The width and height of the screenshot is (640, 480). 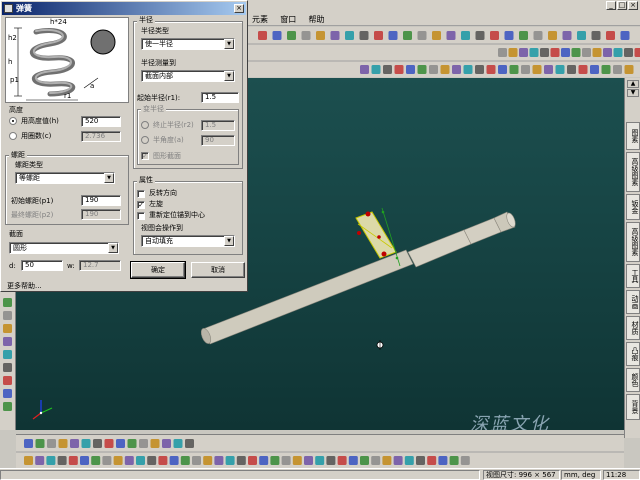 What do you see at coordinates (124, 8) in the screenshot?
I see `dialog-title-bar: 弹簧 ×` at bounding box center [124, 8].